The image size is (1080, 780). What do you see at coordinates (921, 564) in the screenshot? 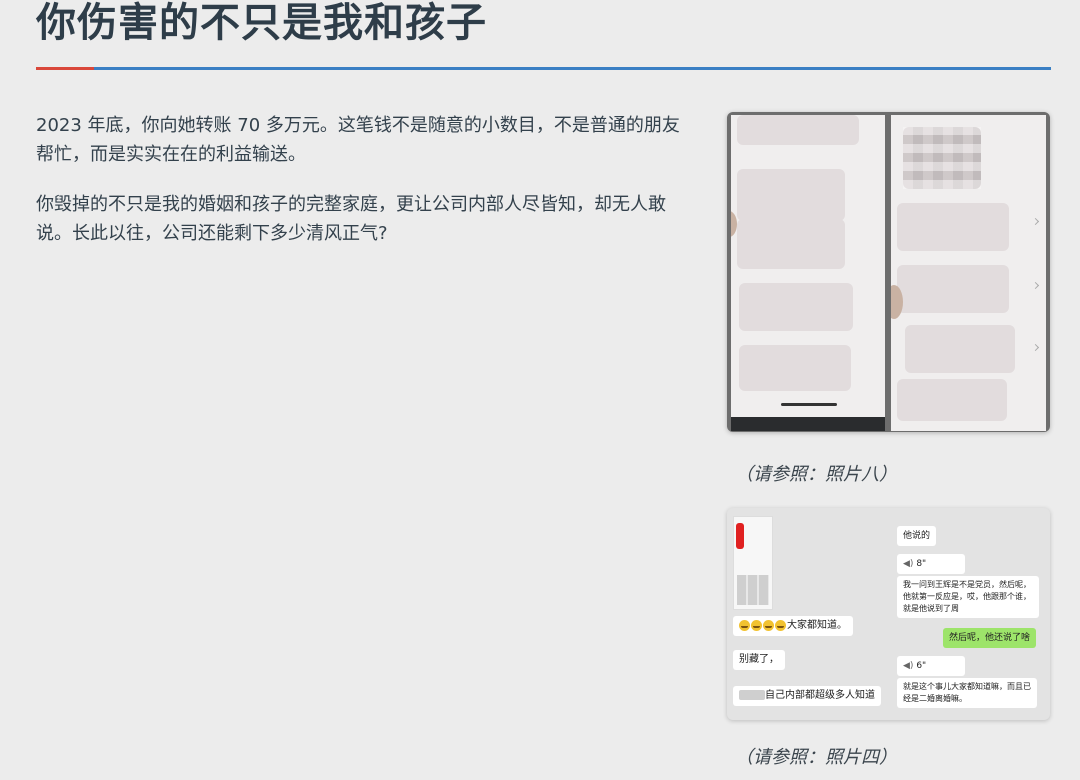
I see `voice-duration: 8"` at bounding box center [921, 564].